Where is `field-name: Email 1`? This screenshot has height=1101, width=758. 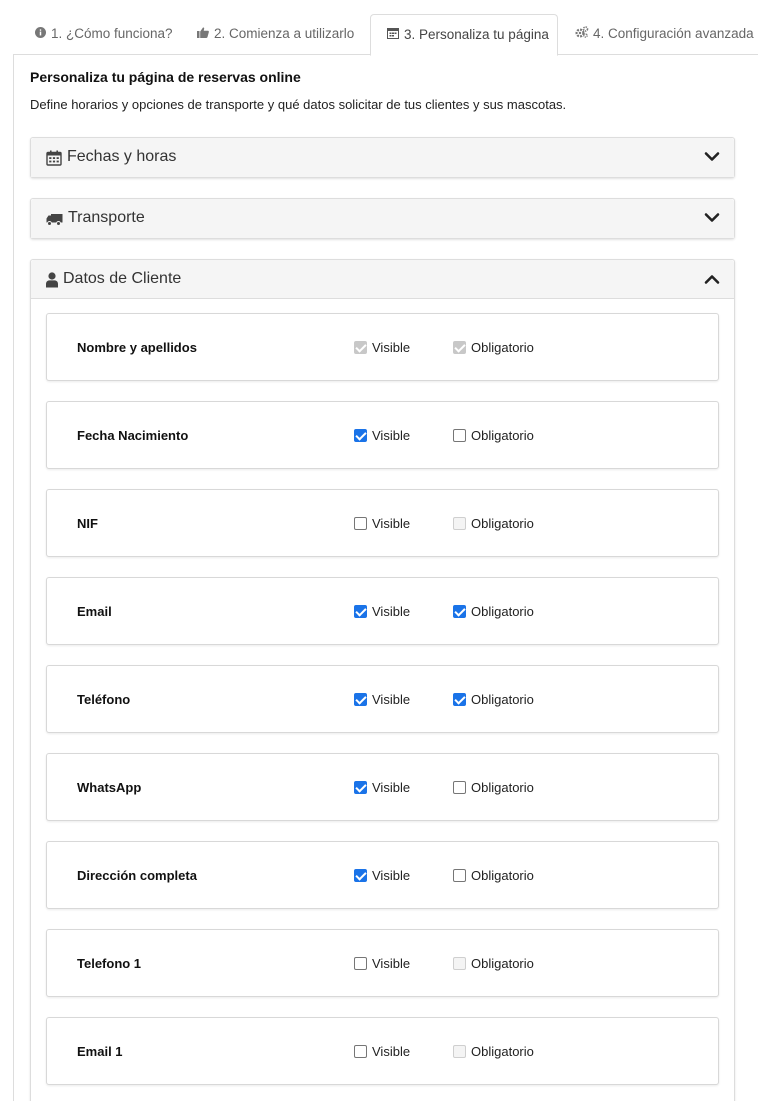
field-name: Email 1 is located at coordinates (100, 1051).